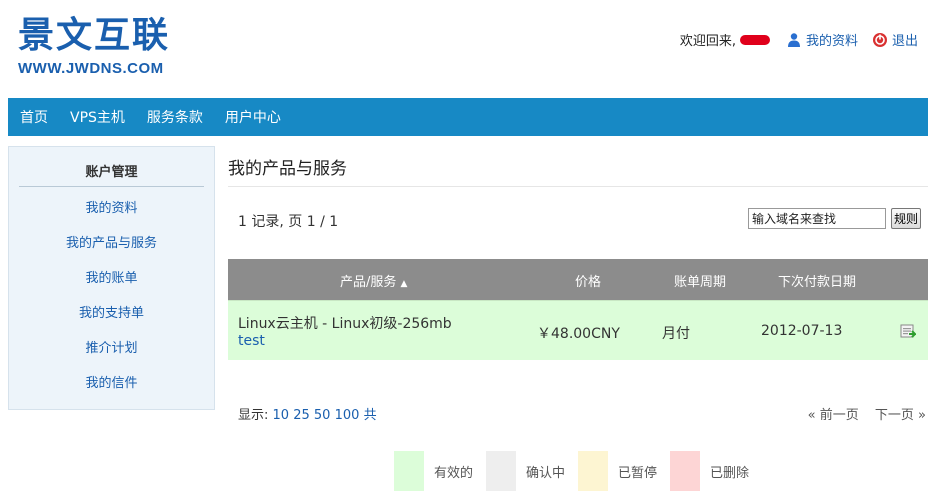 The image size is (936, 499). Describe the element at coordinates (900, 415) in the screenshot. I see `next-page: 下一页 »` at that location.